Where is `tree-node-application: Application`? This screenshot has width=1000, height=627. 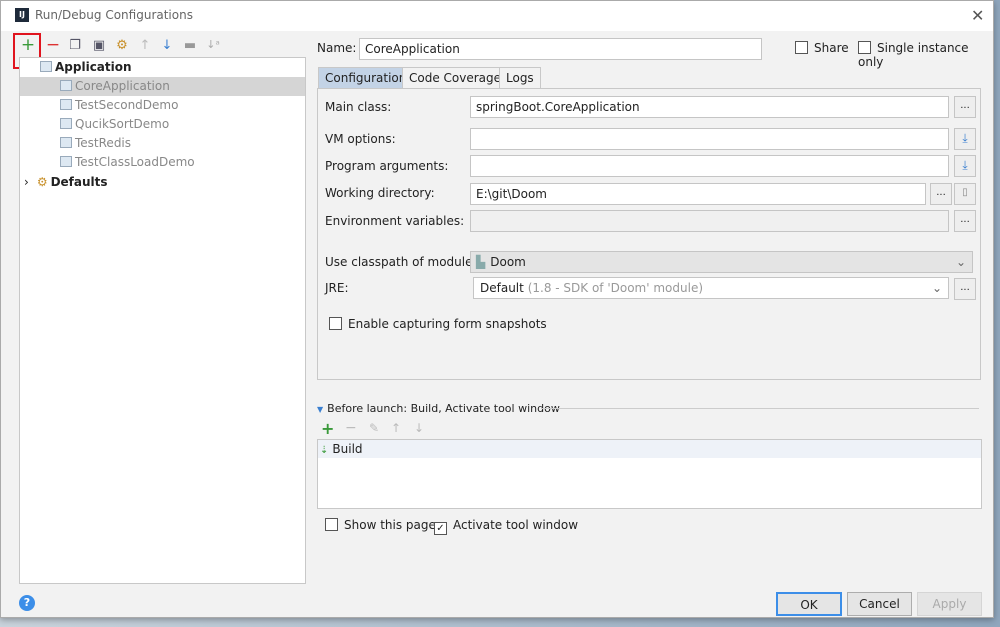
tree-node-application: Application is located at coordinates (86, 67).